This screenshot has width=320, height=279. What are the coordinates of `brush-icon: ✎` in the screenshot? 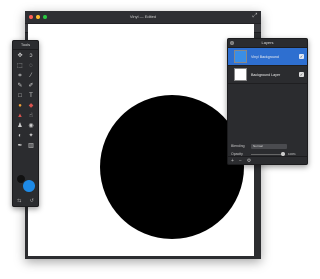 It's located at (20, 86).